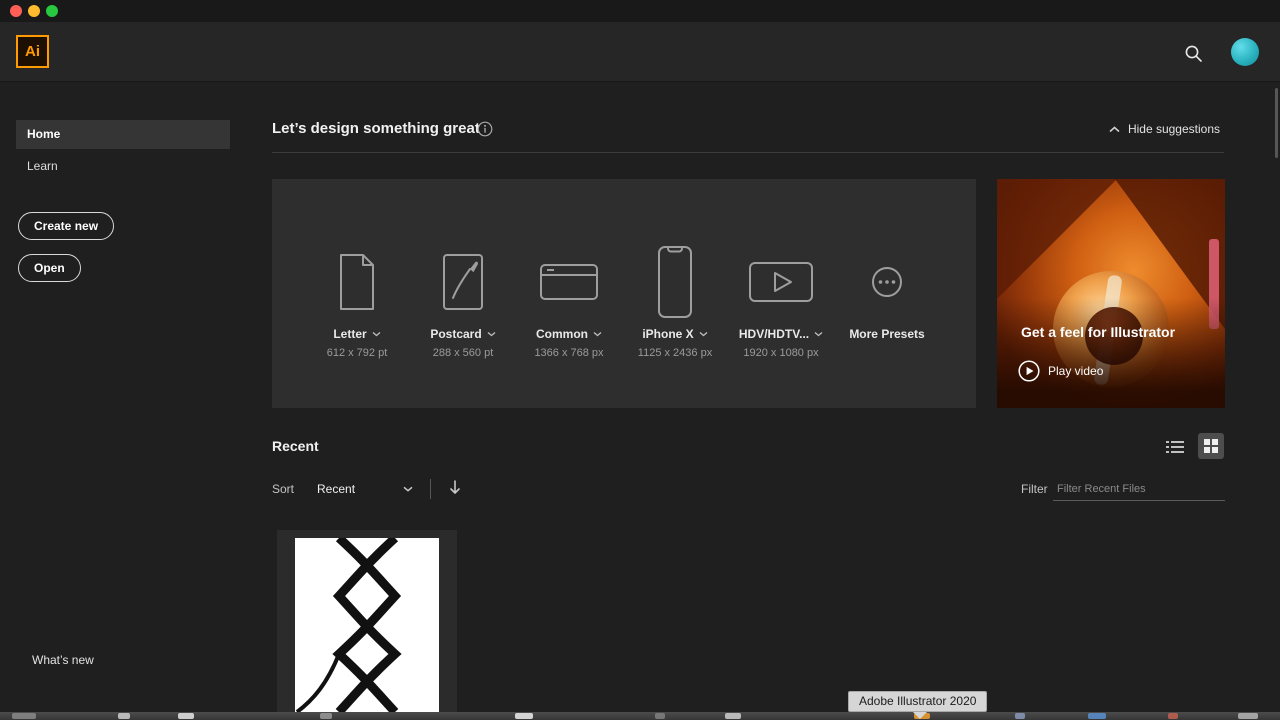 This screenshot has width=1280, height=720. What do you see at coordinates (675, 353) in the screenshot?
I see `preset-iphone-x-size: 1125 x 2436 px` at bounding box center [675, 353].